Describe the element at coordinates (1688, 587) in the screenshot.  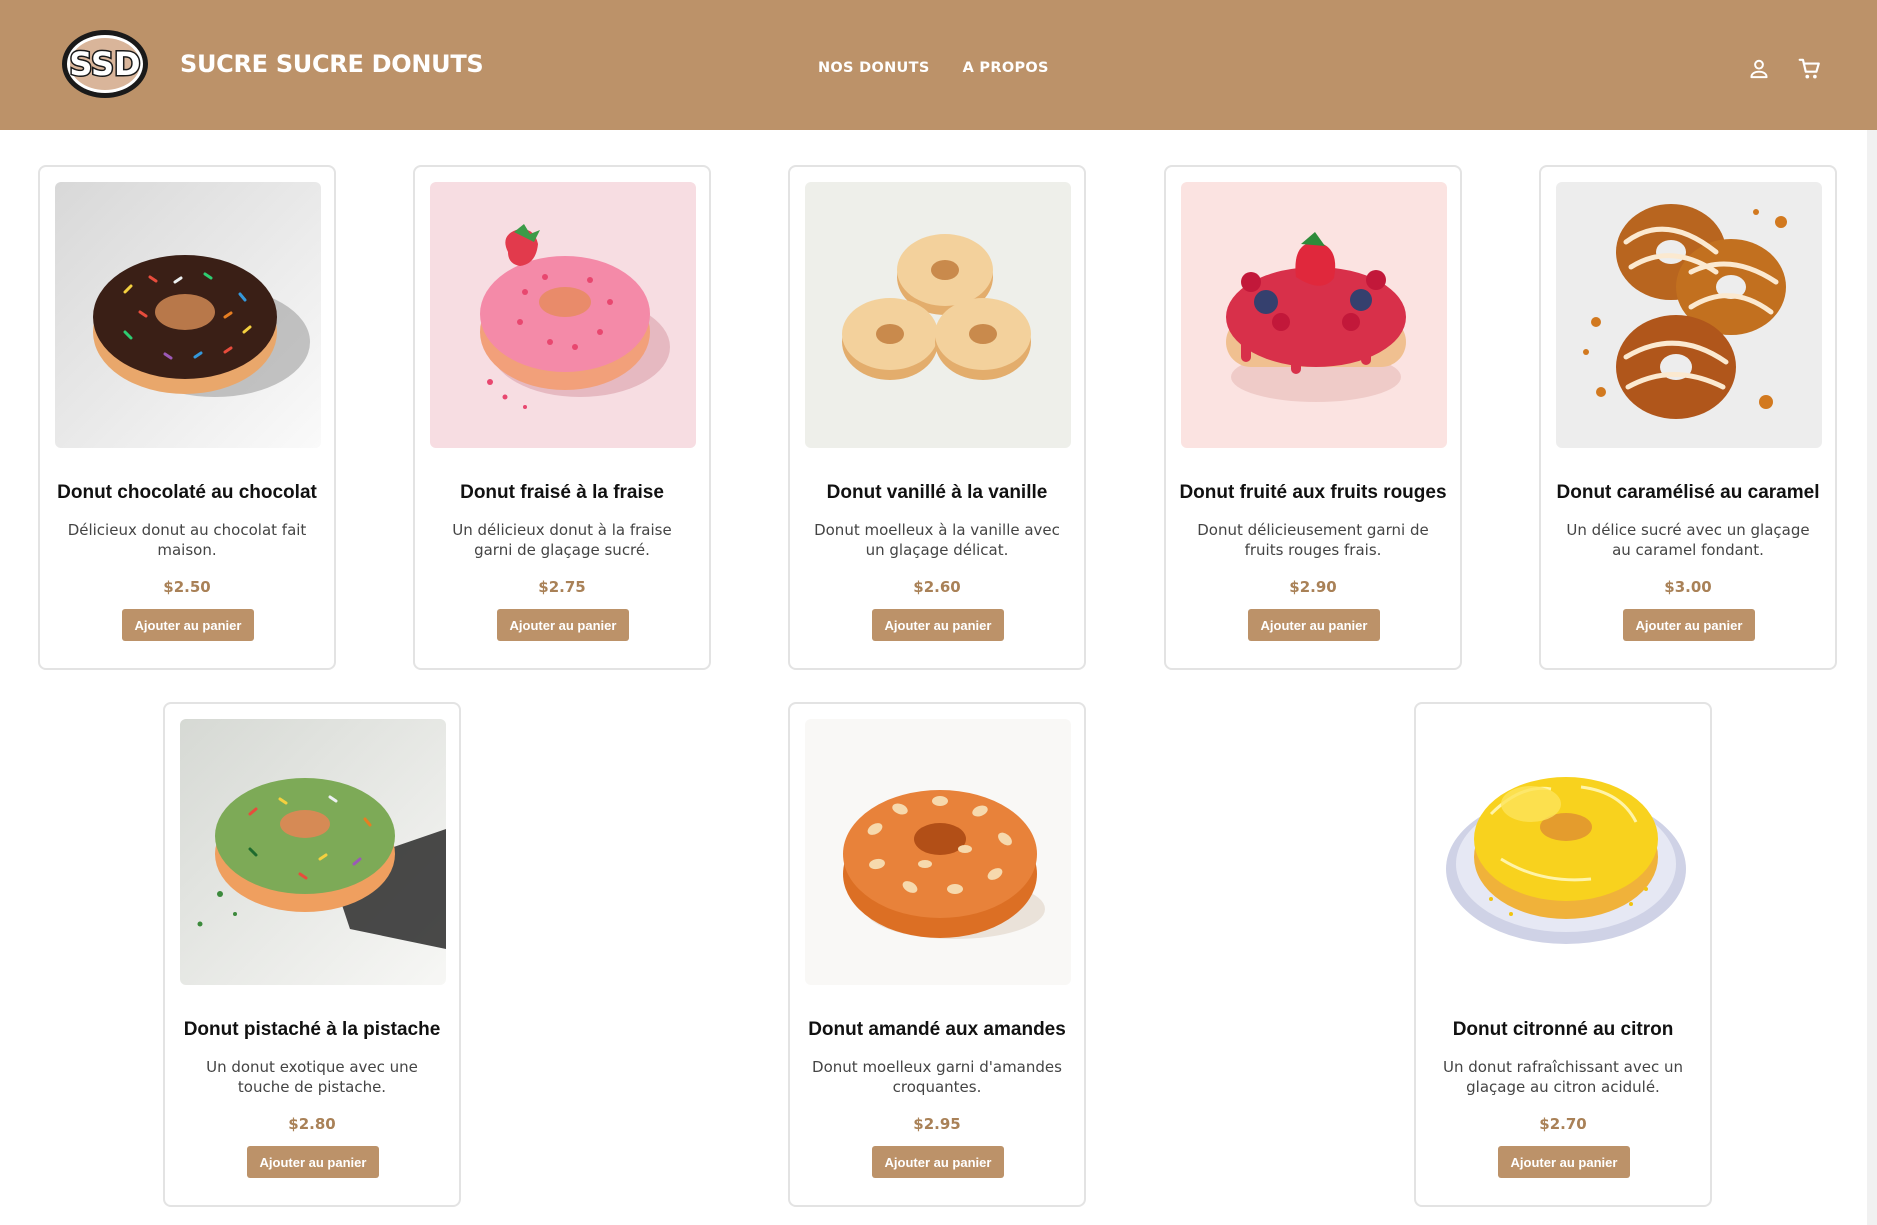
I see `product-price: $3.00` at that location.